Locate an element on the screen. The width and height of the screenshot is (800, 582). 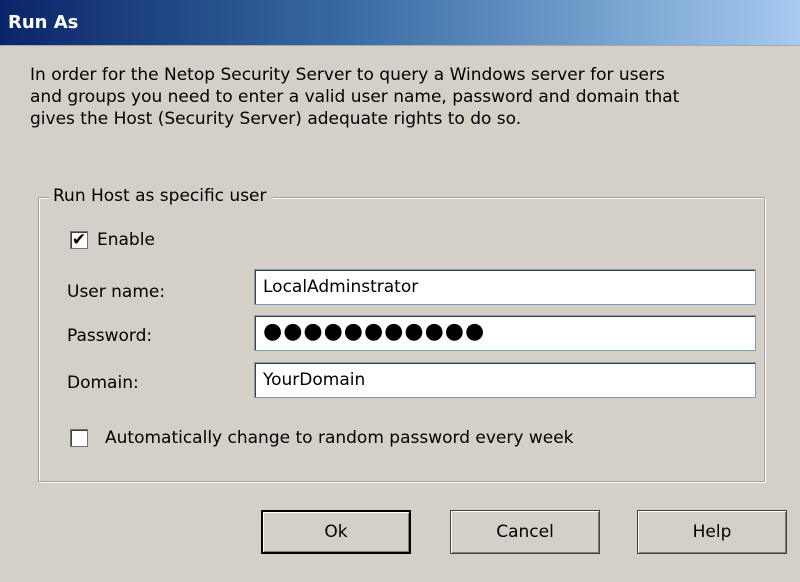
password-input: ●●●●●●●●●●● is located at coordinates (505, 333).